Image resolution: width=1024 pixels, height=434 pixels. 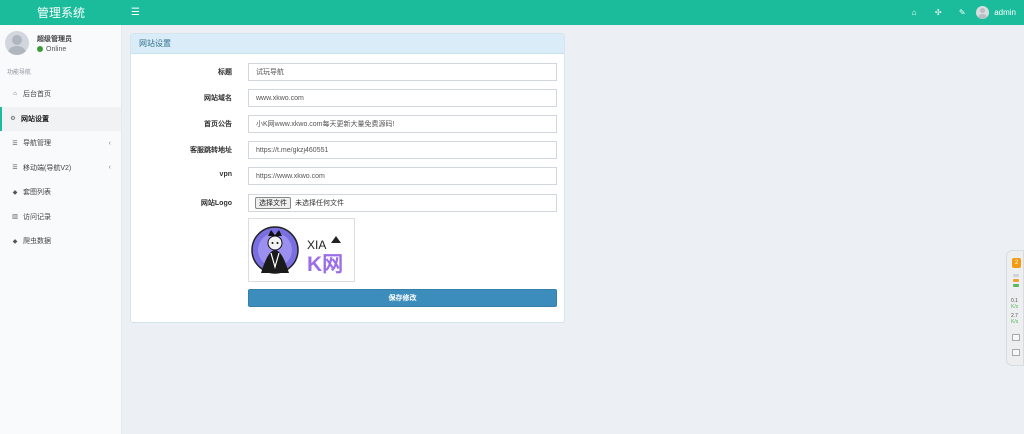 What do you see at coordinates (325, 264) in the screenshot?
I see `logo-text-bottom: K网` at bounding box center [325, 264].